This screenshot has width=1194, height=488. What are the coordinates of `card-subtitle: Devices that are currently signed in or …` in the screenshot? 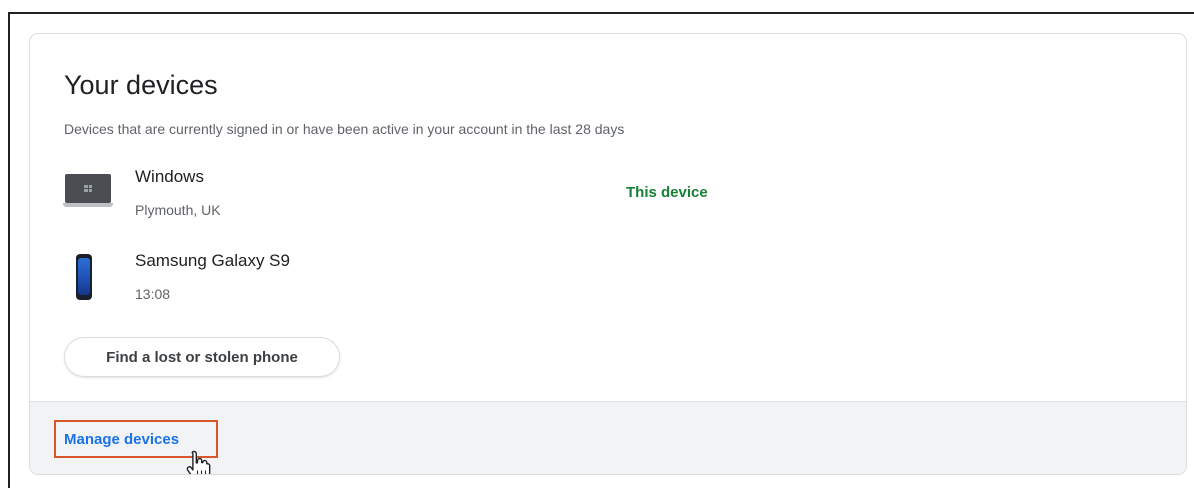 It's located at (344, 129).